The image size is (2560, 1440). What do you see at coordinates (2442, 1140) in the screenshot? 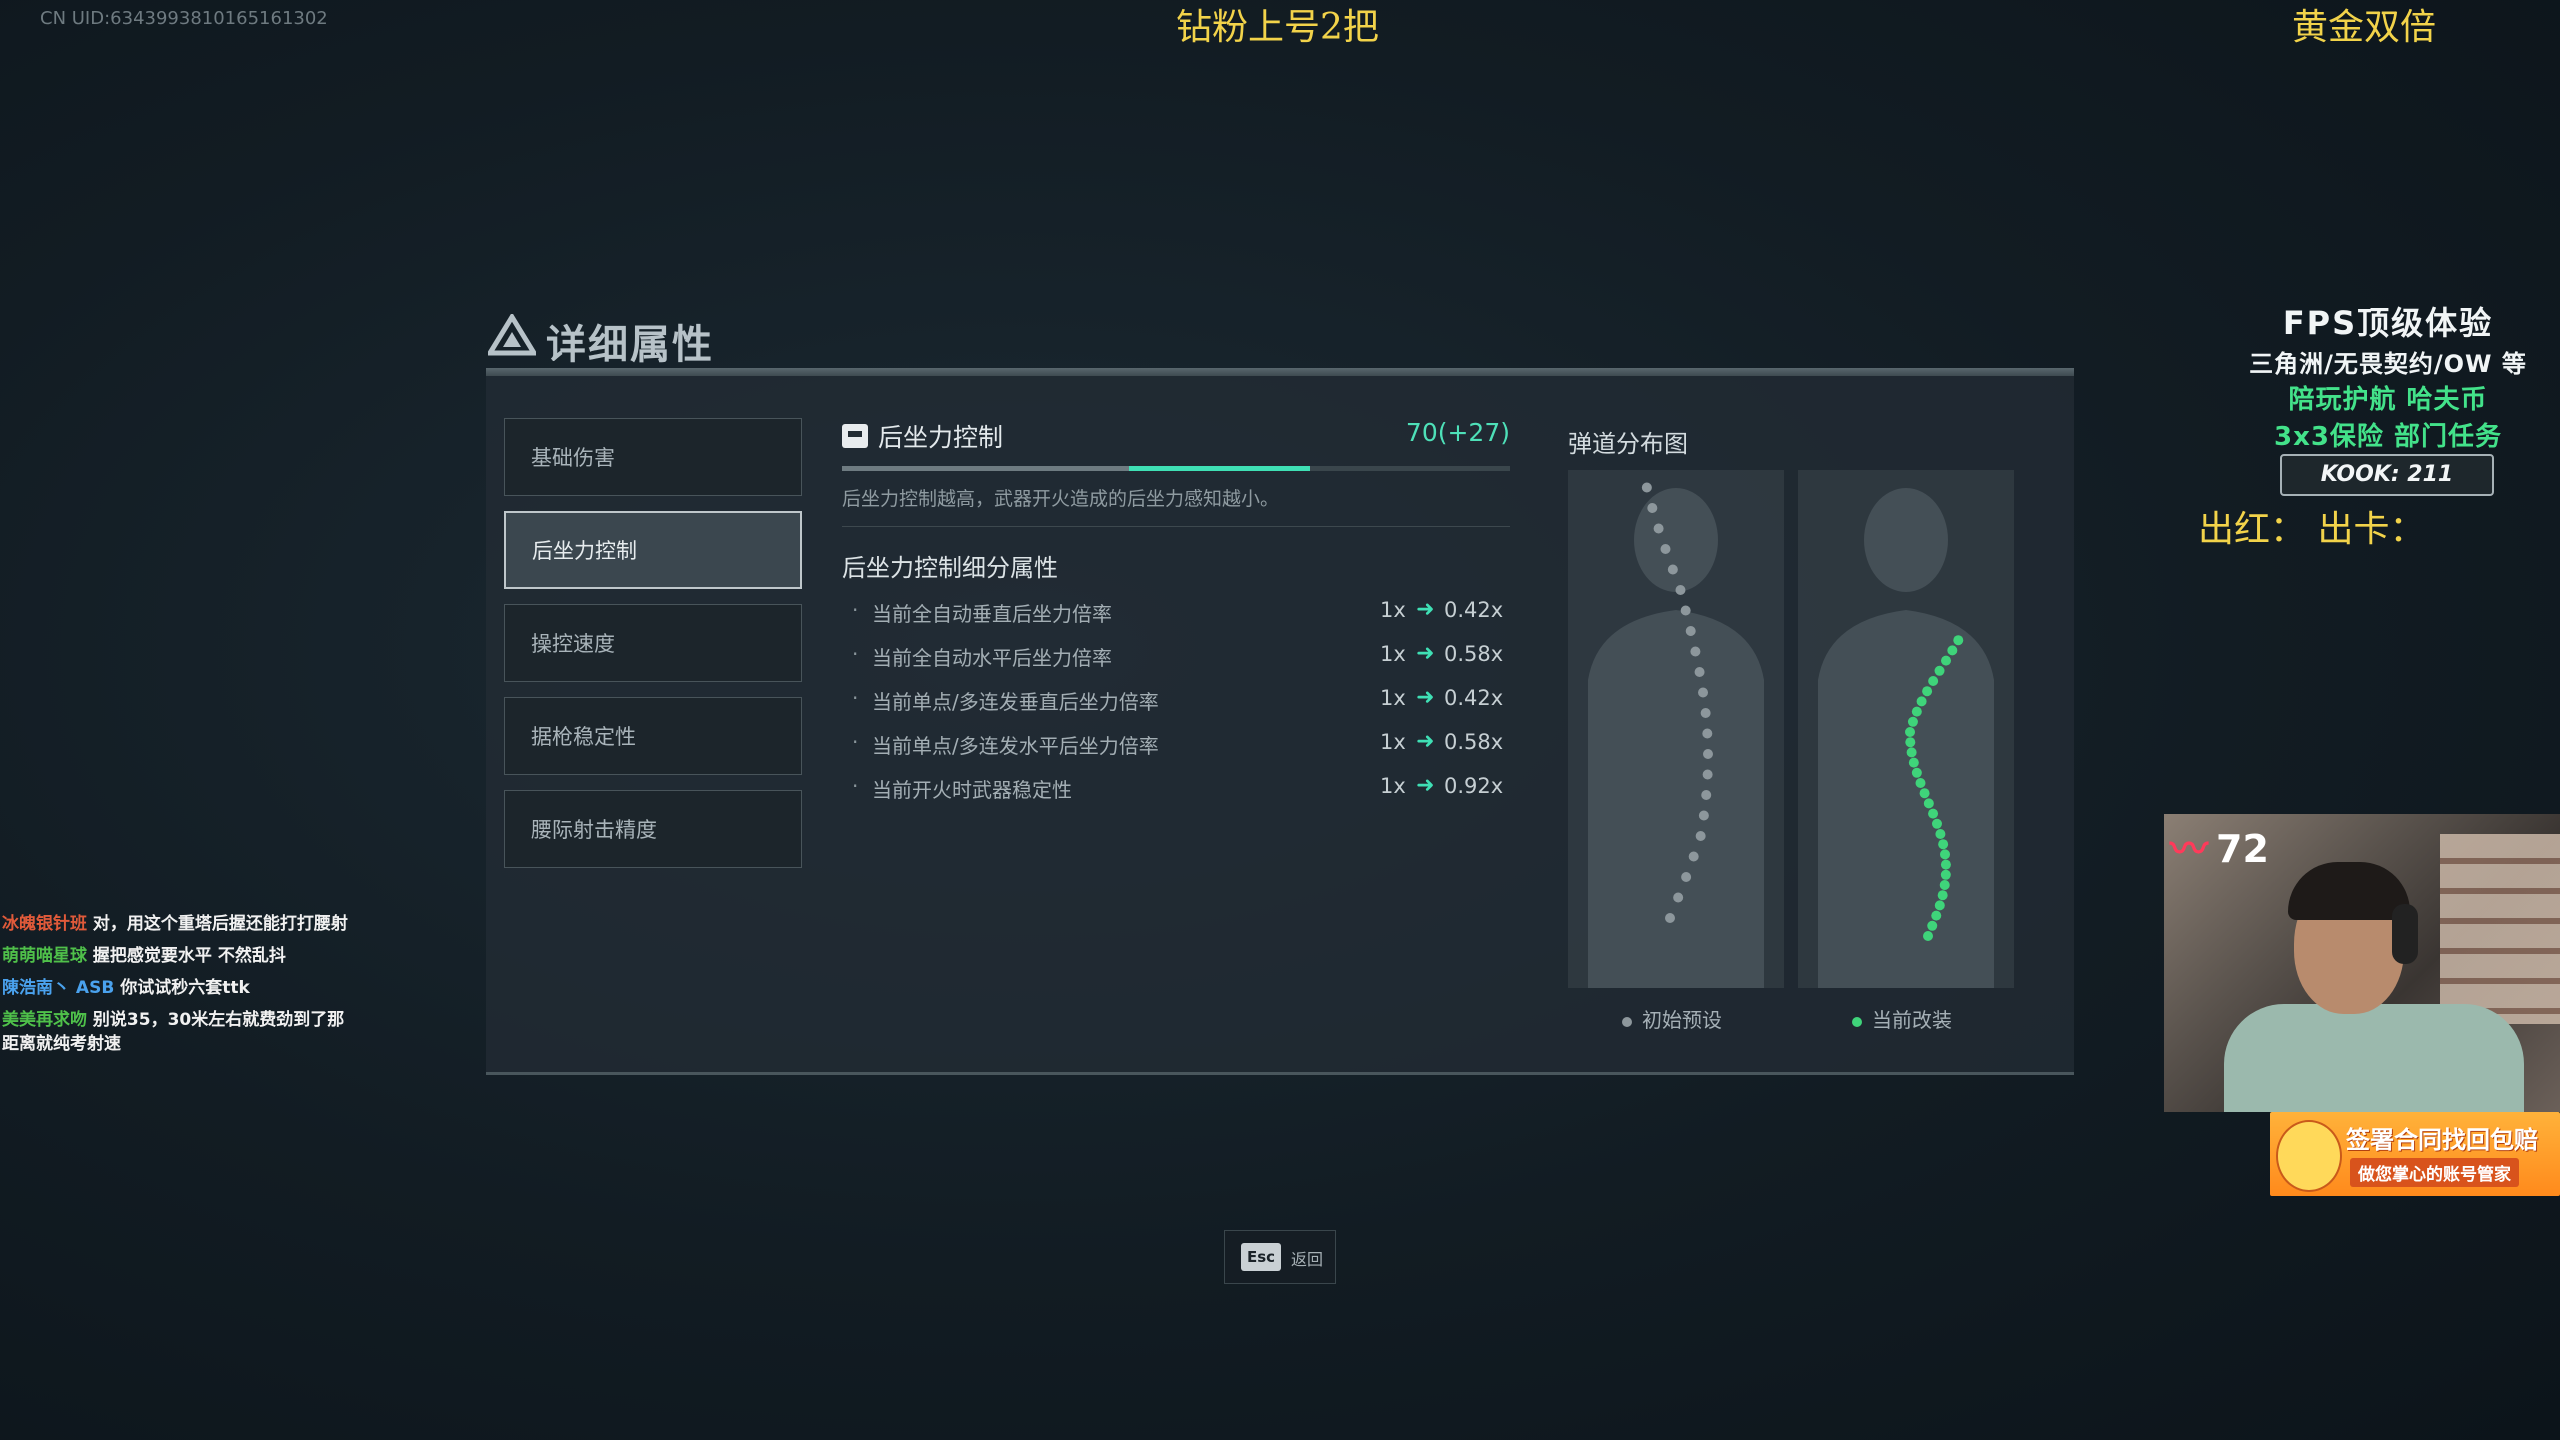
I see `ad-headline: 签署合同找回包赔` at bounding box center [2442, 1140].